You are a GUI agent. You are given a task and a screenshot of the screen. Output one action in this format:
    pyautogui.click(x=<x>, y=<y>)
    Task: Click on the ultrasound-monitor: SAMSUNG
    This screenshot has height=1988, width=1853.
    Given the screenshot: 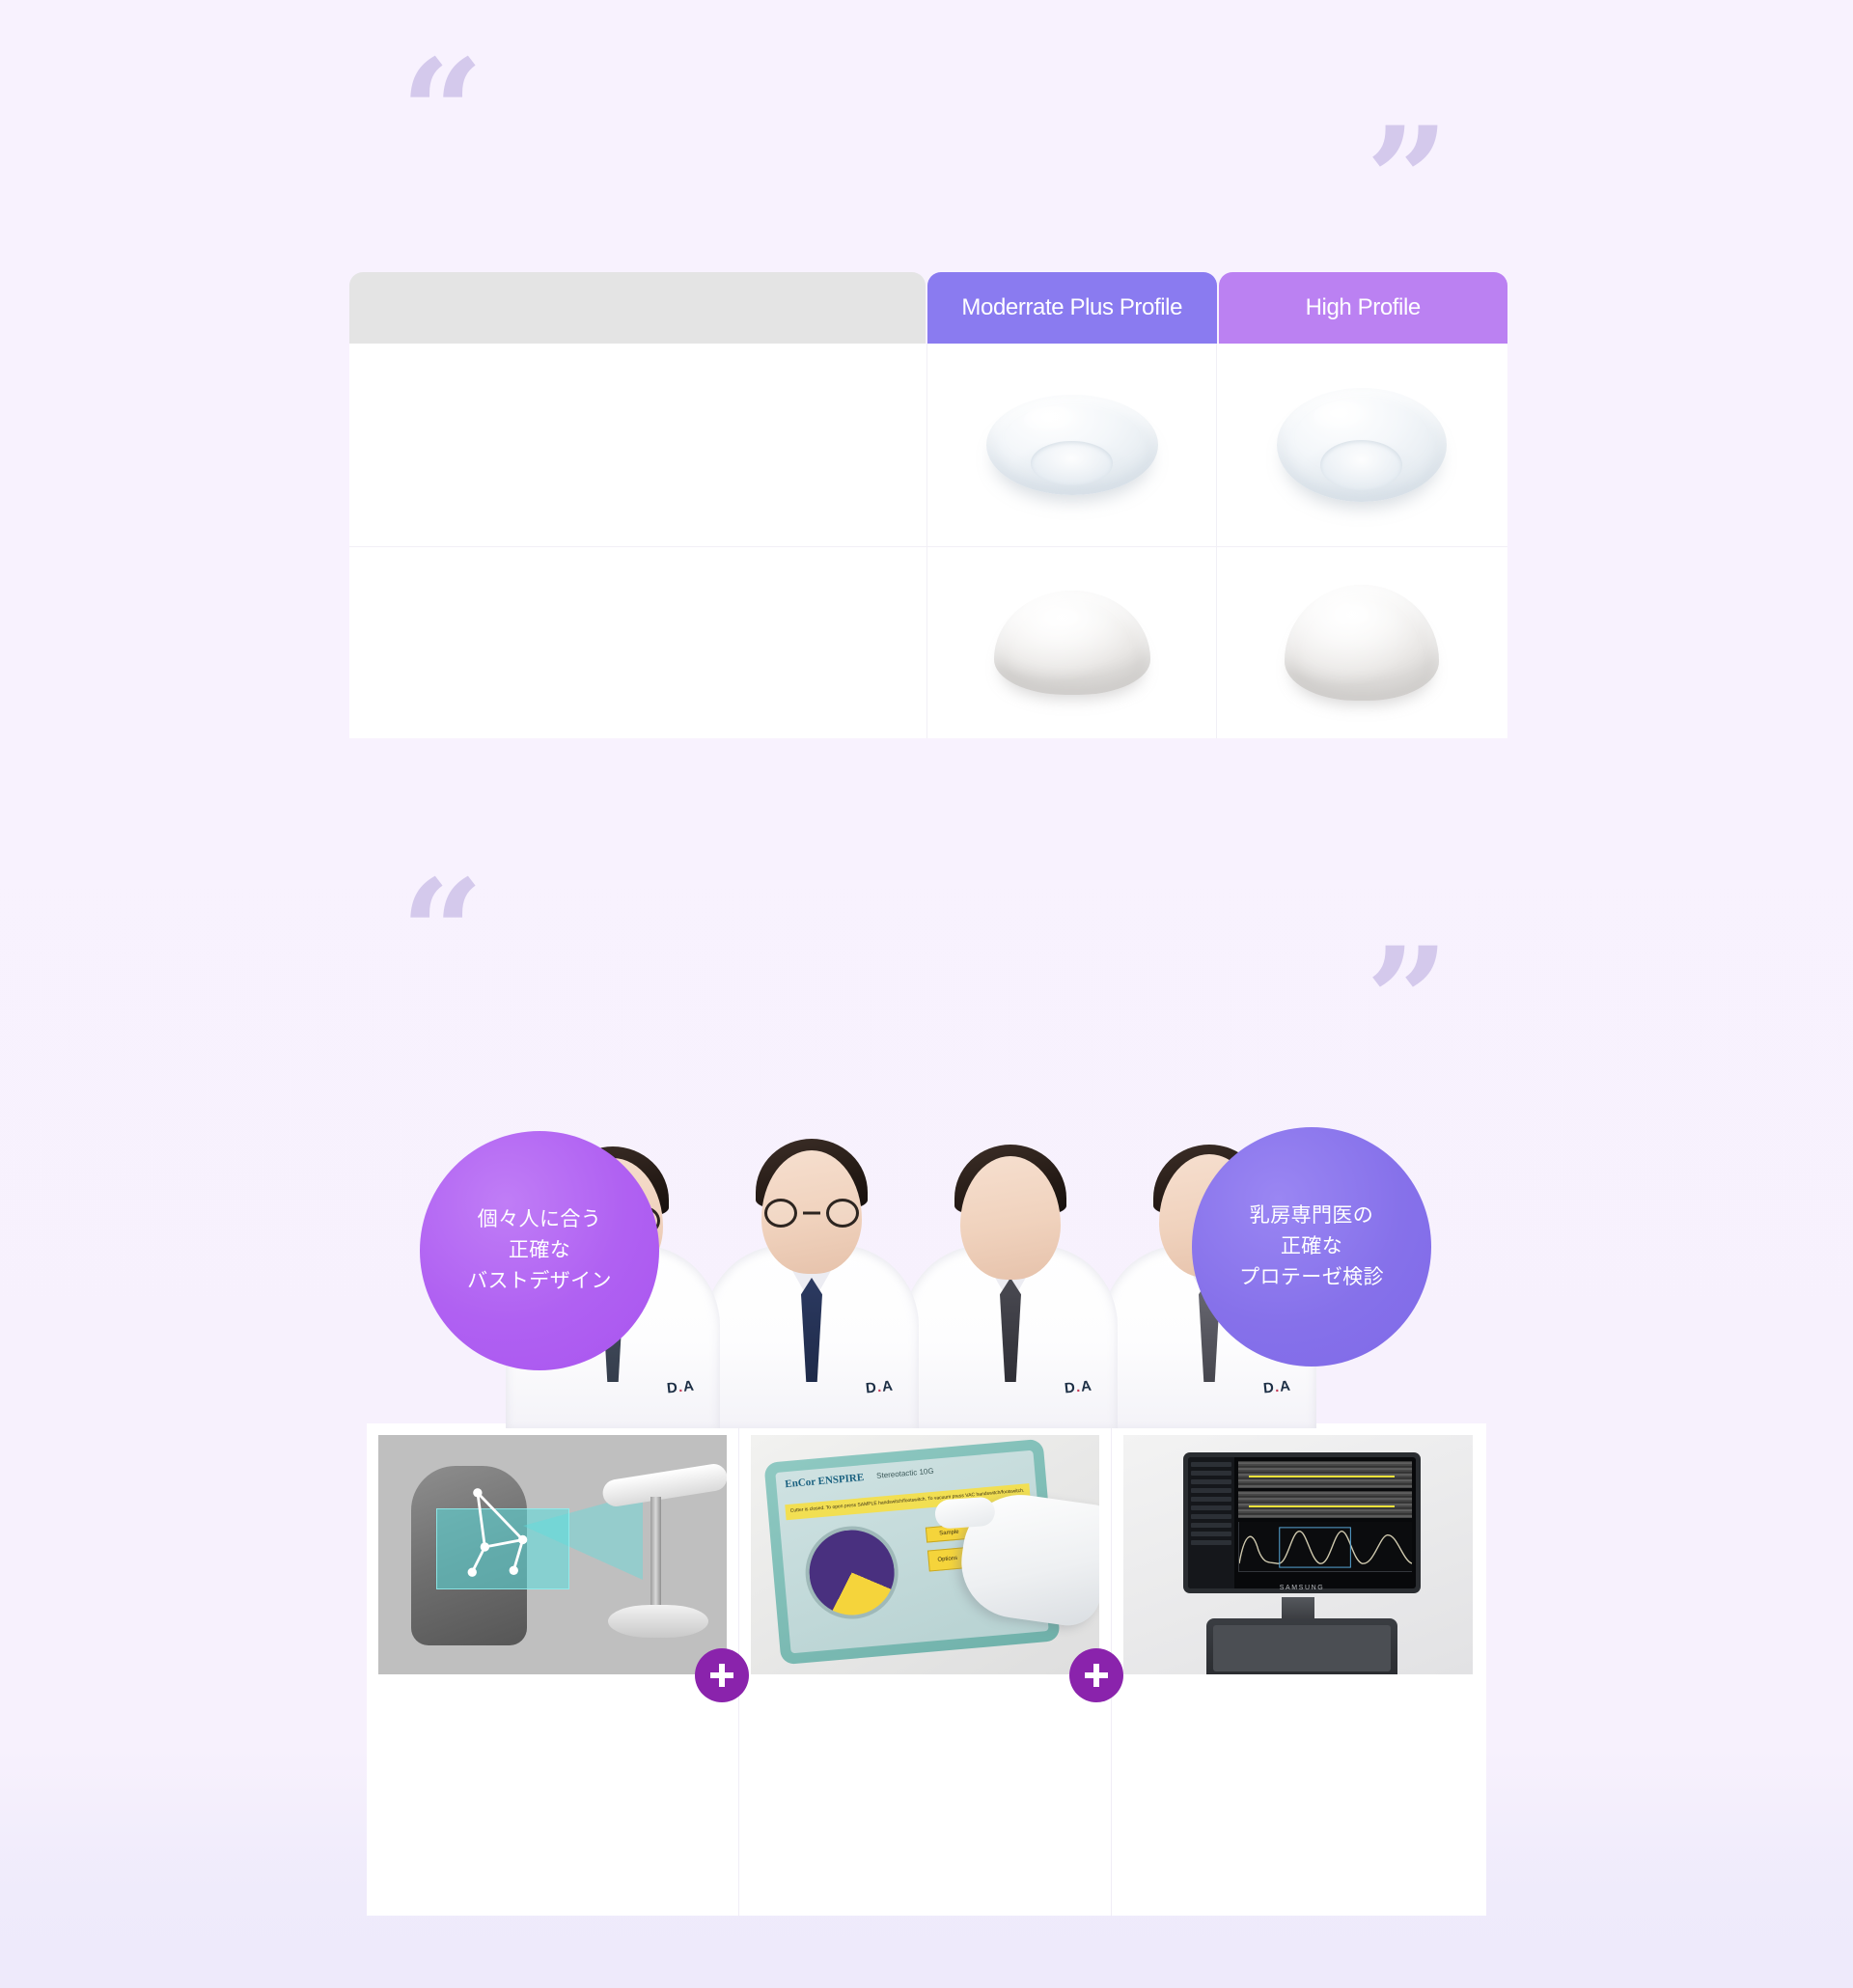 What is the action you would take?
    pyautogui.click(x=1302, y=1522)
    